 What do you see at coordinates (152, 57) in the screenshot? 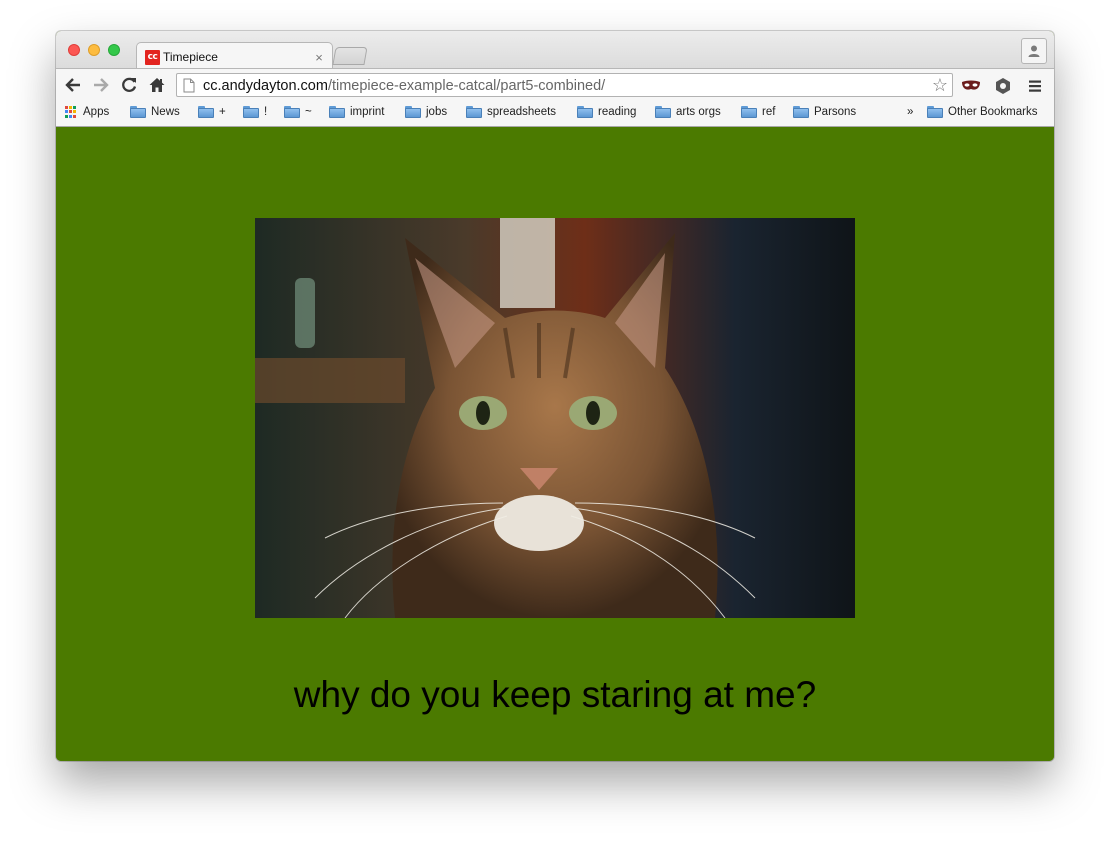
I see `site-favicon-icon: cc` at bounding box center [152, 57].